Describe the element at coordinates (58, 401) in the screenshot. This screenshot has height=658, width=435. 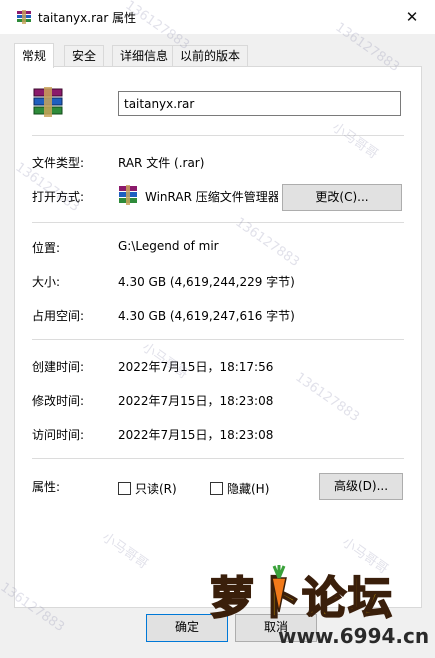
I see `modified-label: 修改时间:` at that location.